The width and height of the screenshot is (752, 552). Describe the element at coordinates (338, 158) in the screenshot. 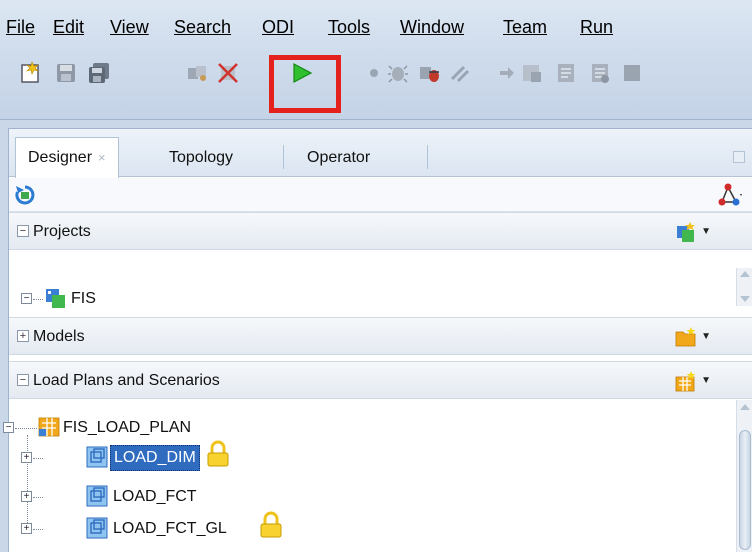

I see `tab-operator: Operator` at that location.